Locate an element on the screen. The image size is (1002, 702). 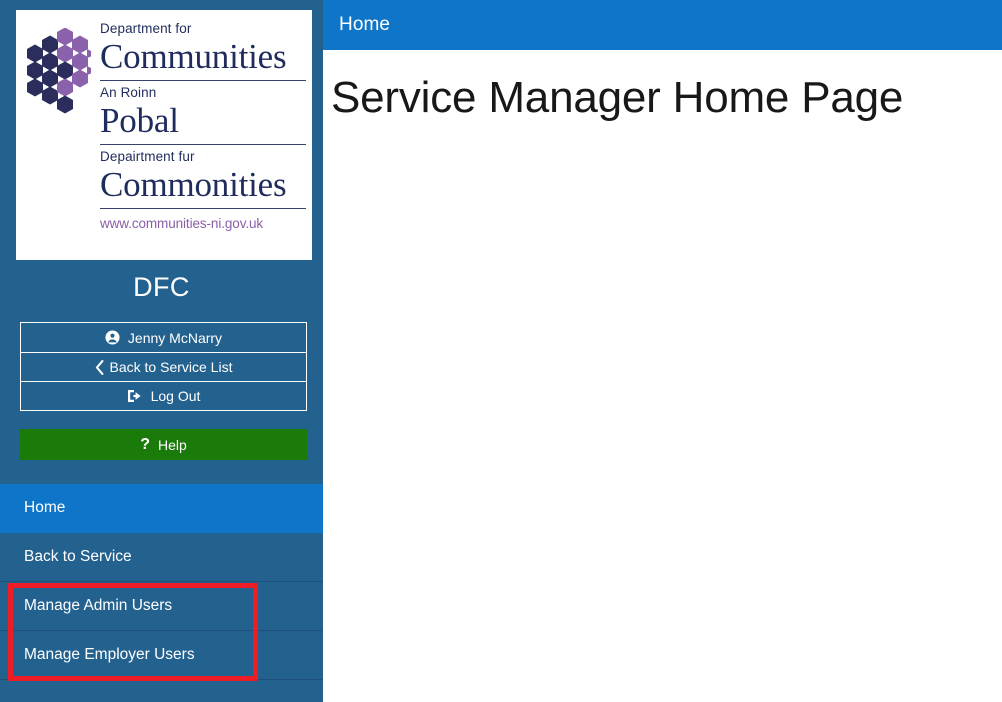
user-account-button: Jenny McNarry is located at coordinates (163, 337).